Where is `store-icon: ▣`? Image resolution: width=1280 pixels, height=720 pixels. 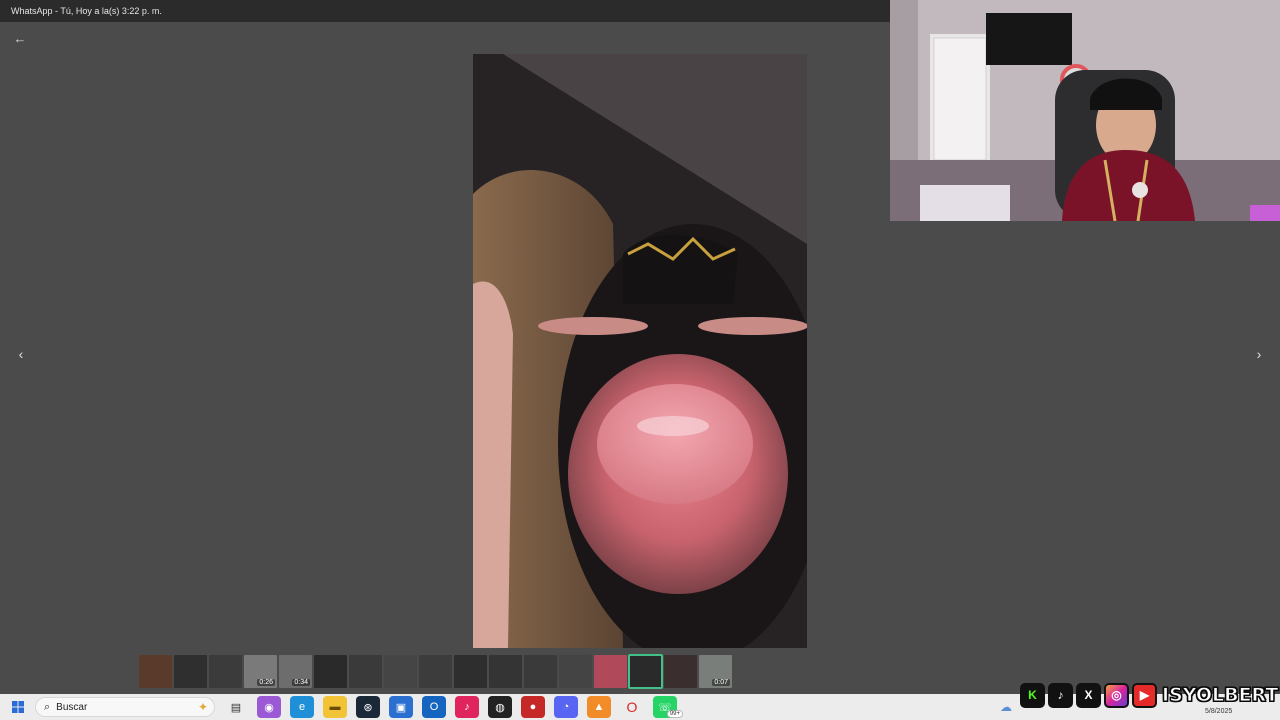 store-icon: ▣ is located at coordinates (401, 707).